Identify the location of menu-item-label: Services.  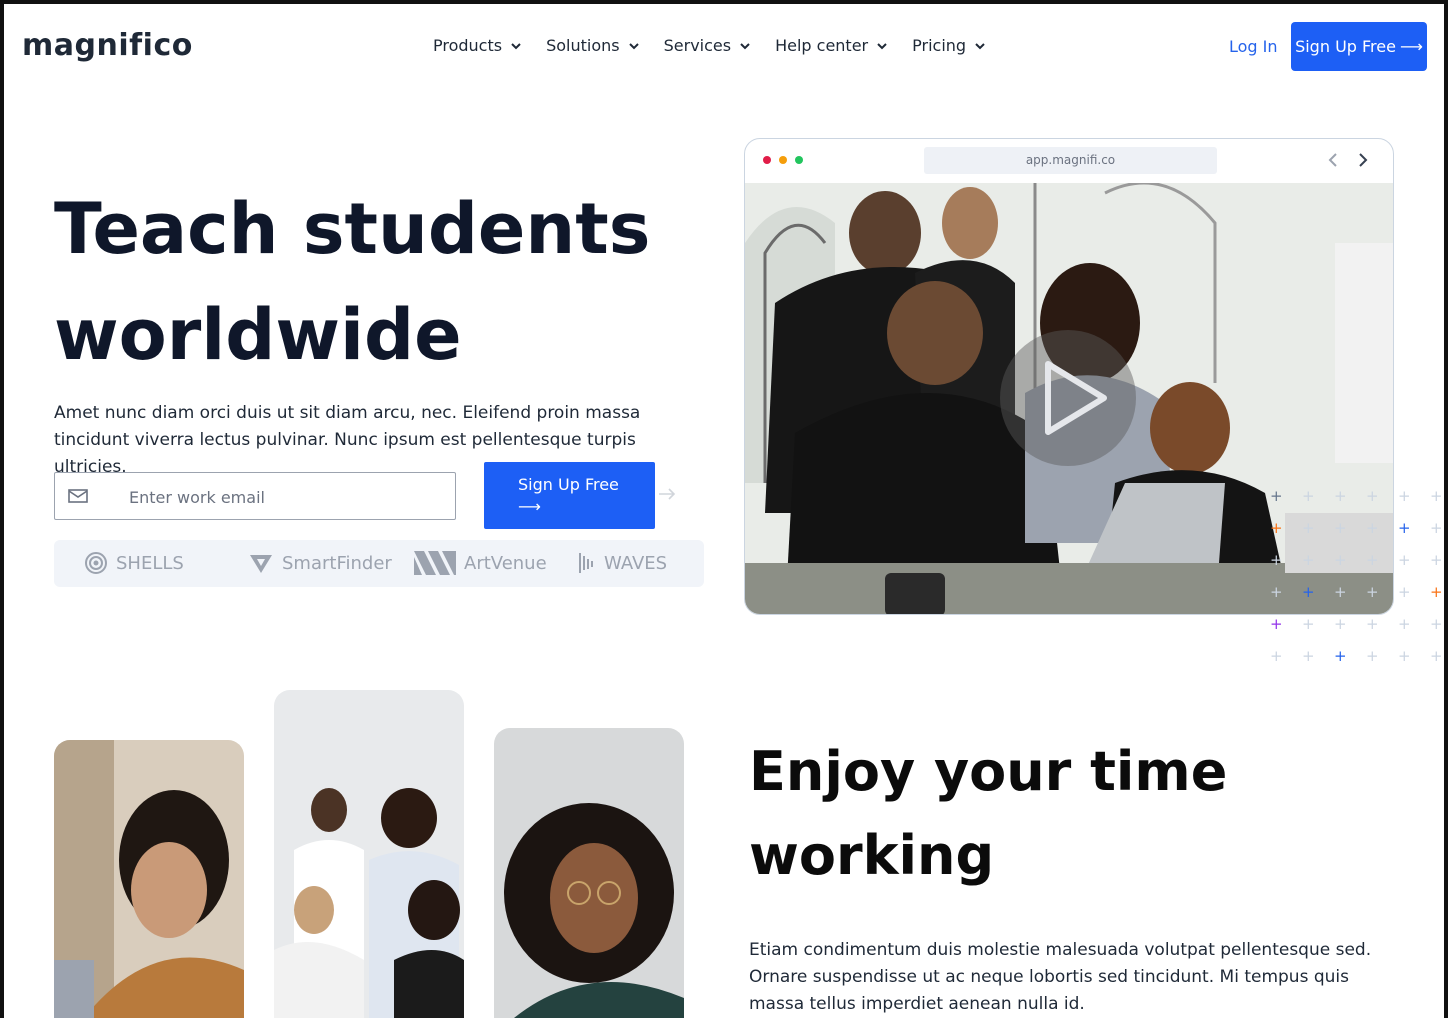
(697, 45).